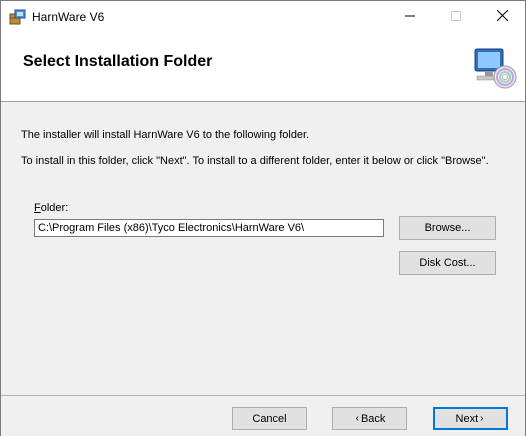 This screenshot has width=526, height=436. What do you see at coordinates (209, 228) in the screenshot?
I see `folder-path-input` at bounding box center [209, 228].